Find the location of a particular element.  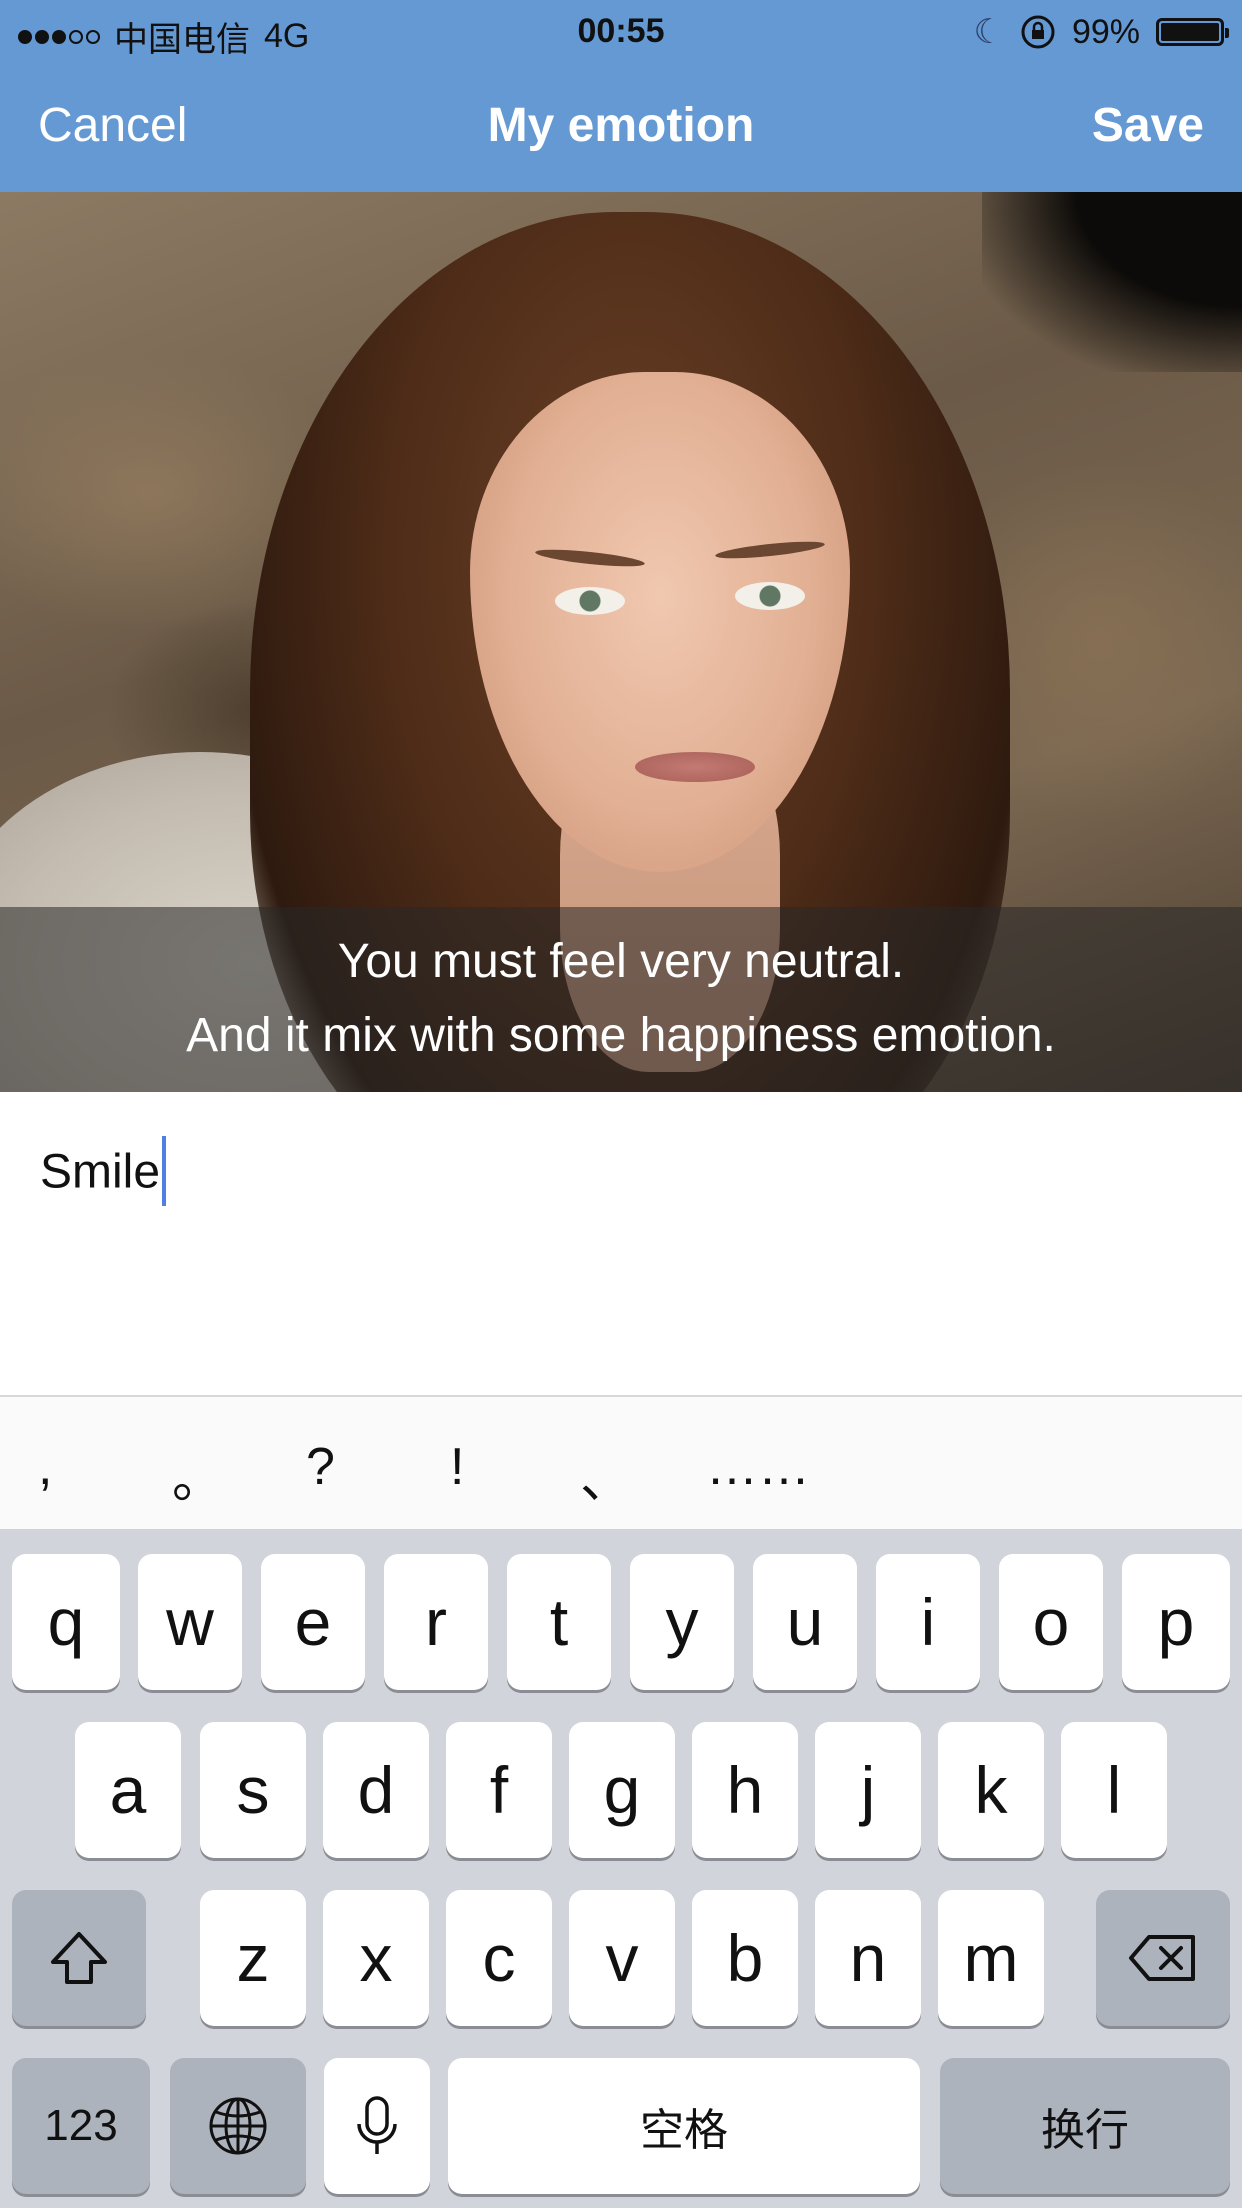

suggestion-enumeration-comma: 、 is located at coordinates (606, 1474).